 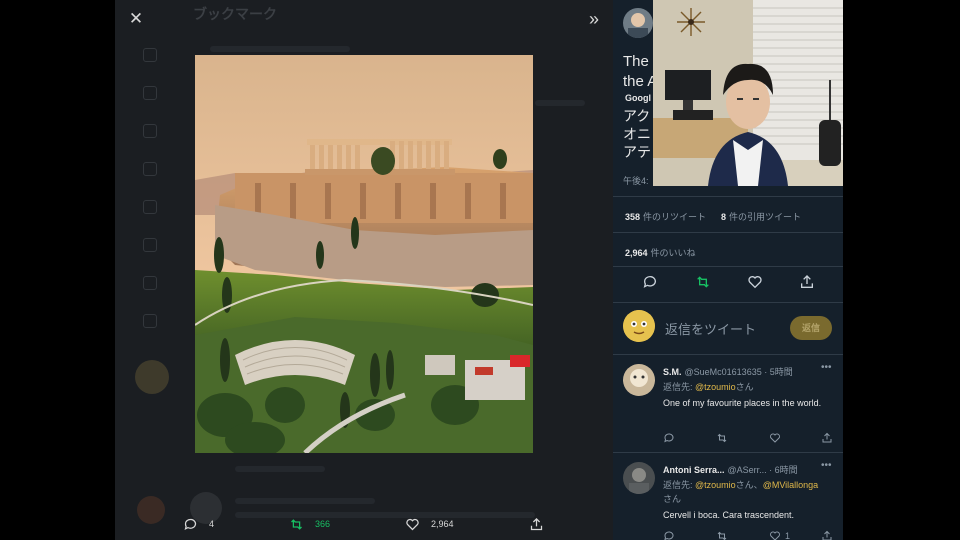 I want to click on reply-author: Antoni Serra... @ASerr... · 6時間, so click(x=730, y=469).